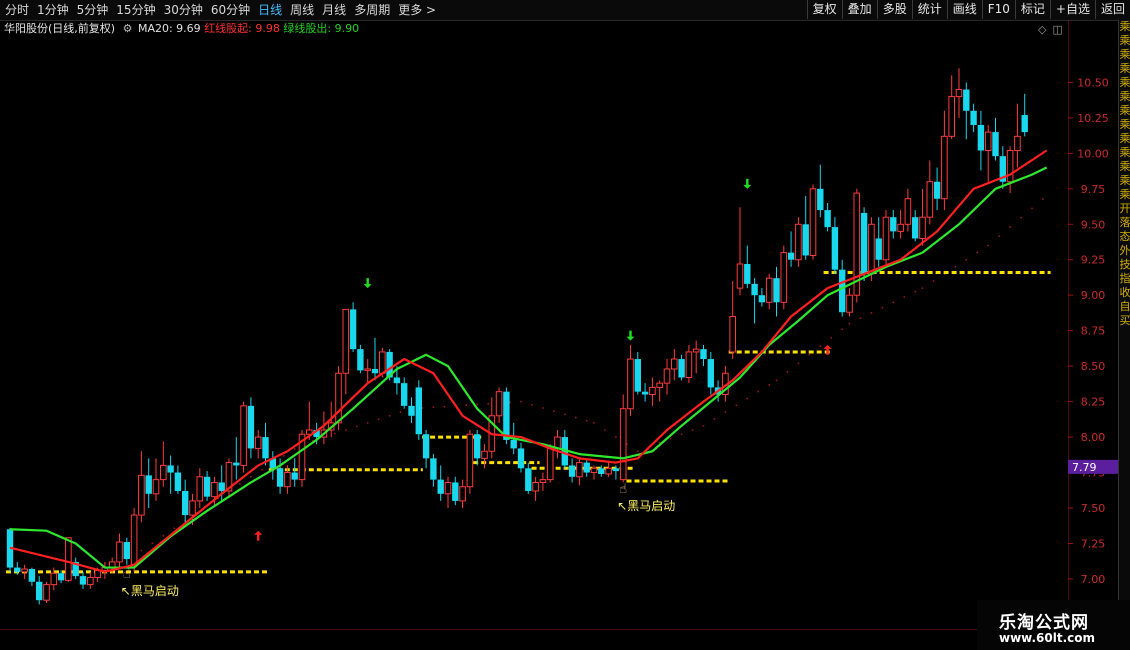  I want to click on side-tab-12: 乘, so click(1124, 195).